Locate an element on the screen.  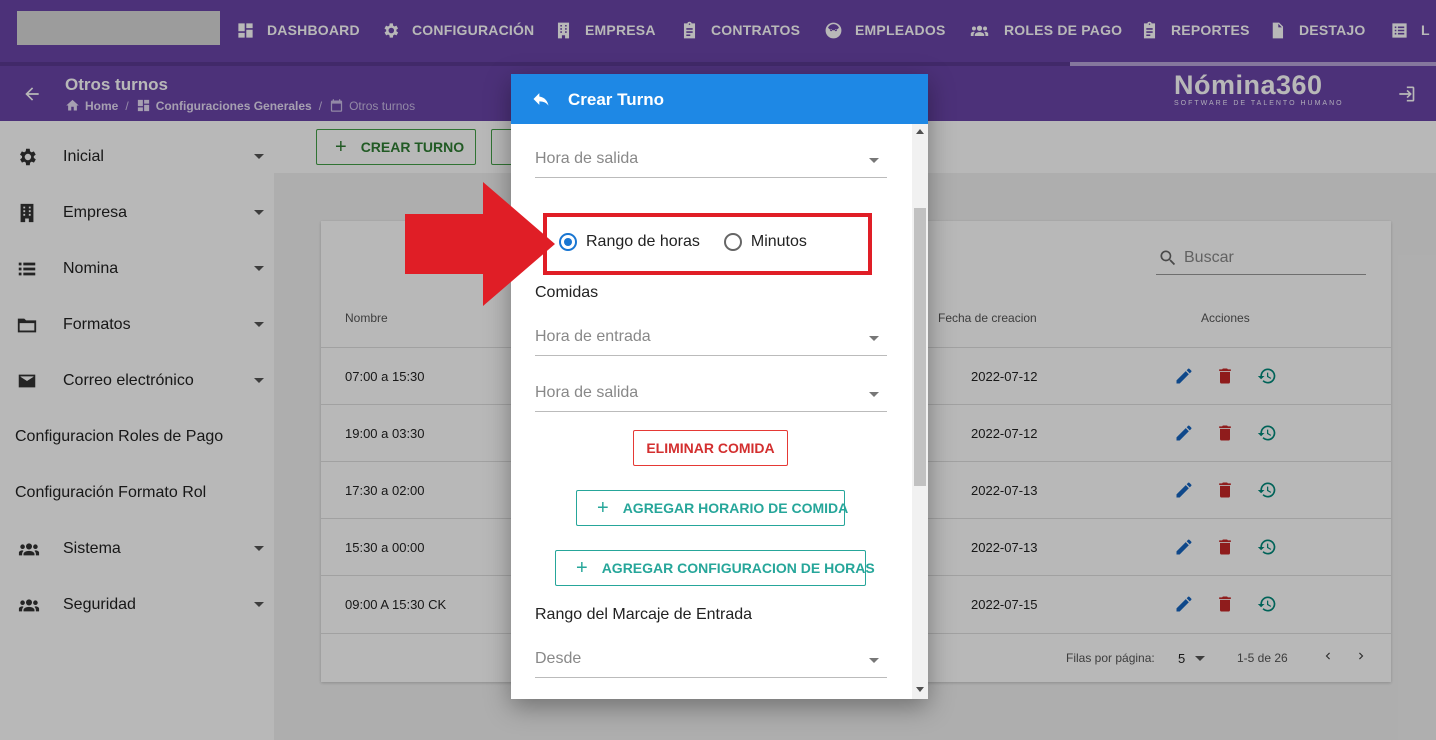
scroll-up-icon is located at coordinates (920, 131).